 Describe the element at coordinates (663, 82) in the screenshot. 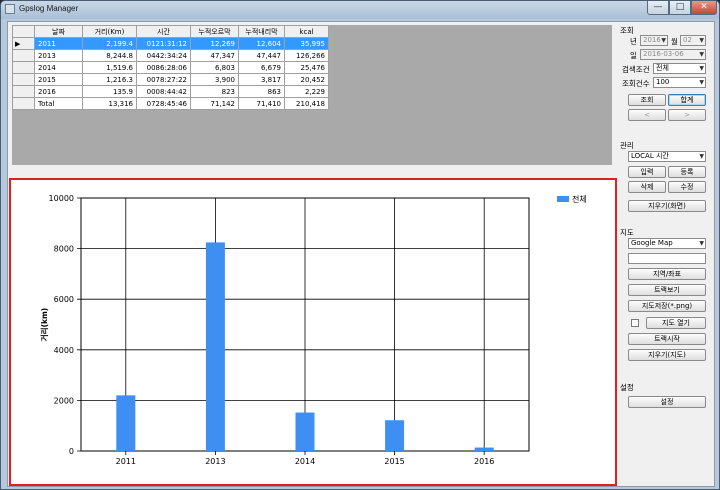

I see `result-count-value: 100` at that location.